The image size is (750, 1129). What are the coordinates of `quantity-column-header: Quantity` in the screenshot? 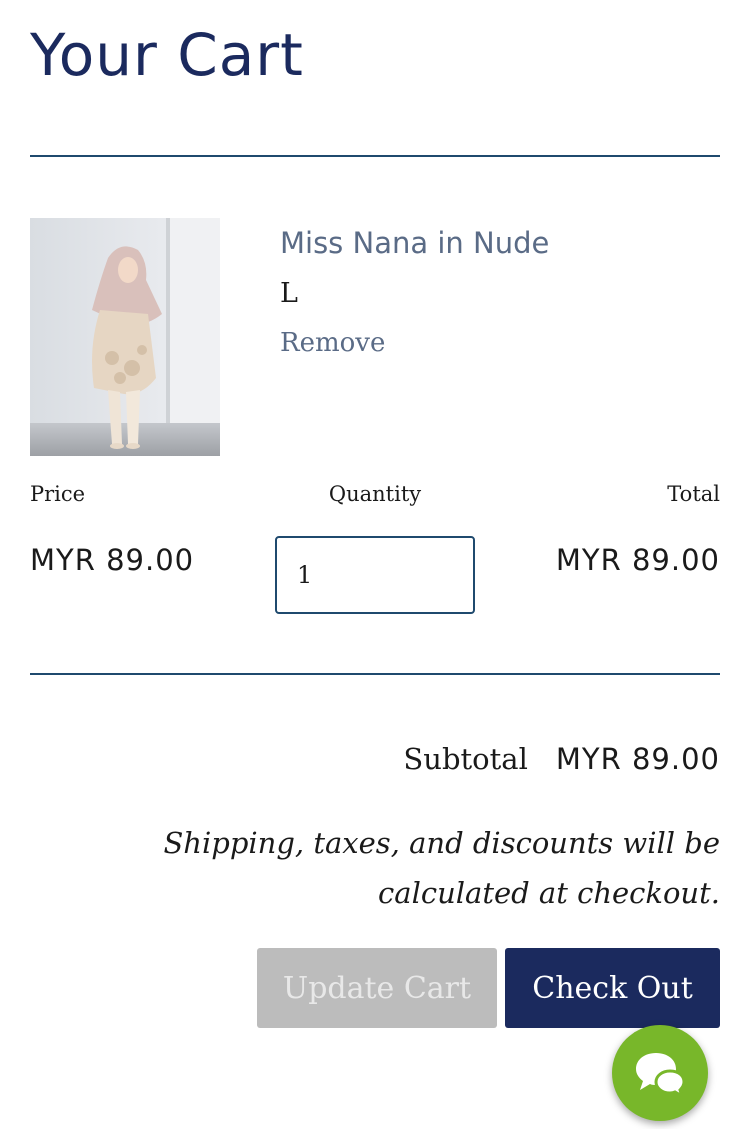 It's located at (375, 494).